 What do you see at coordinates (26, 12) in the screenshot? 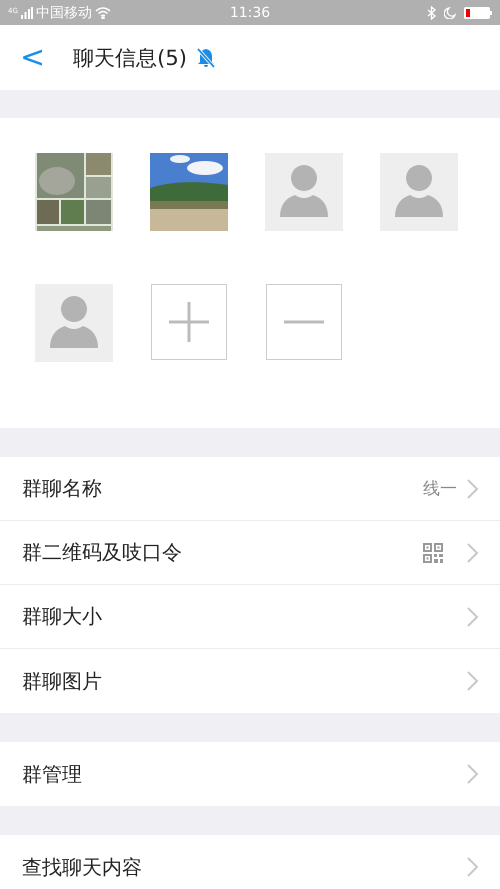
I see `signal-icon` at bounding box center [26, 12].